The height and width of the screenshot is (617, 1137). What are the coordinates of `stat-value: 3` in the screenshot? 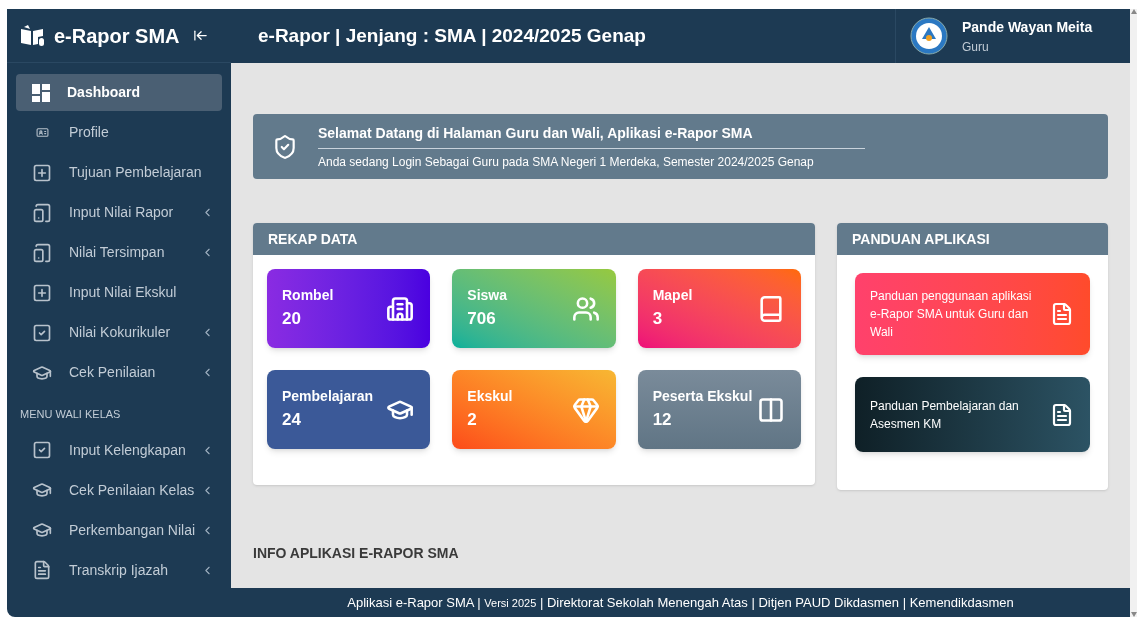 It's located at (658, 319).